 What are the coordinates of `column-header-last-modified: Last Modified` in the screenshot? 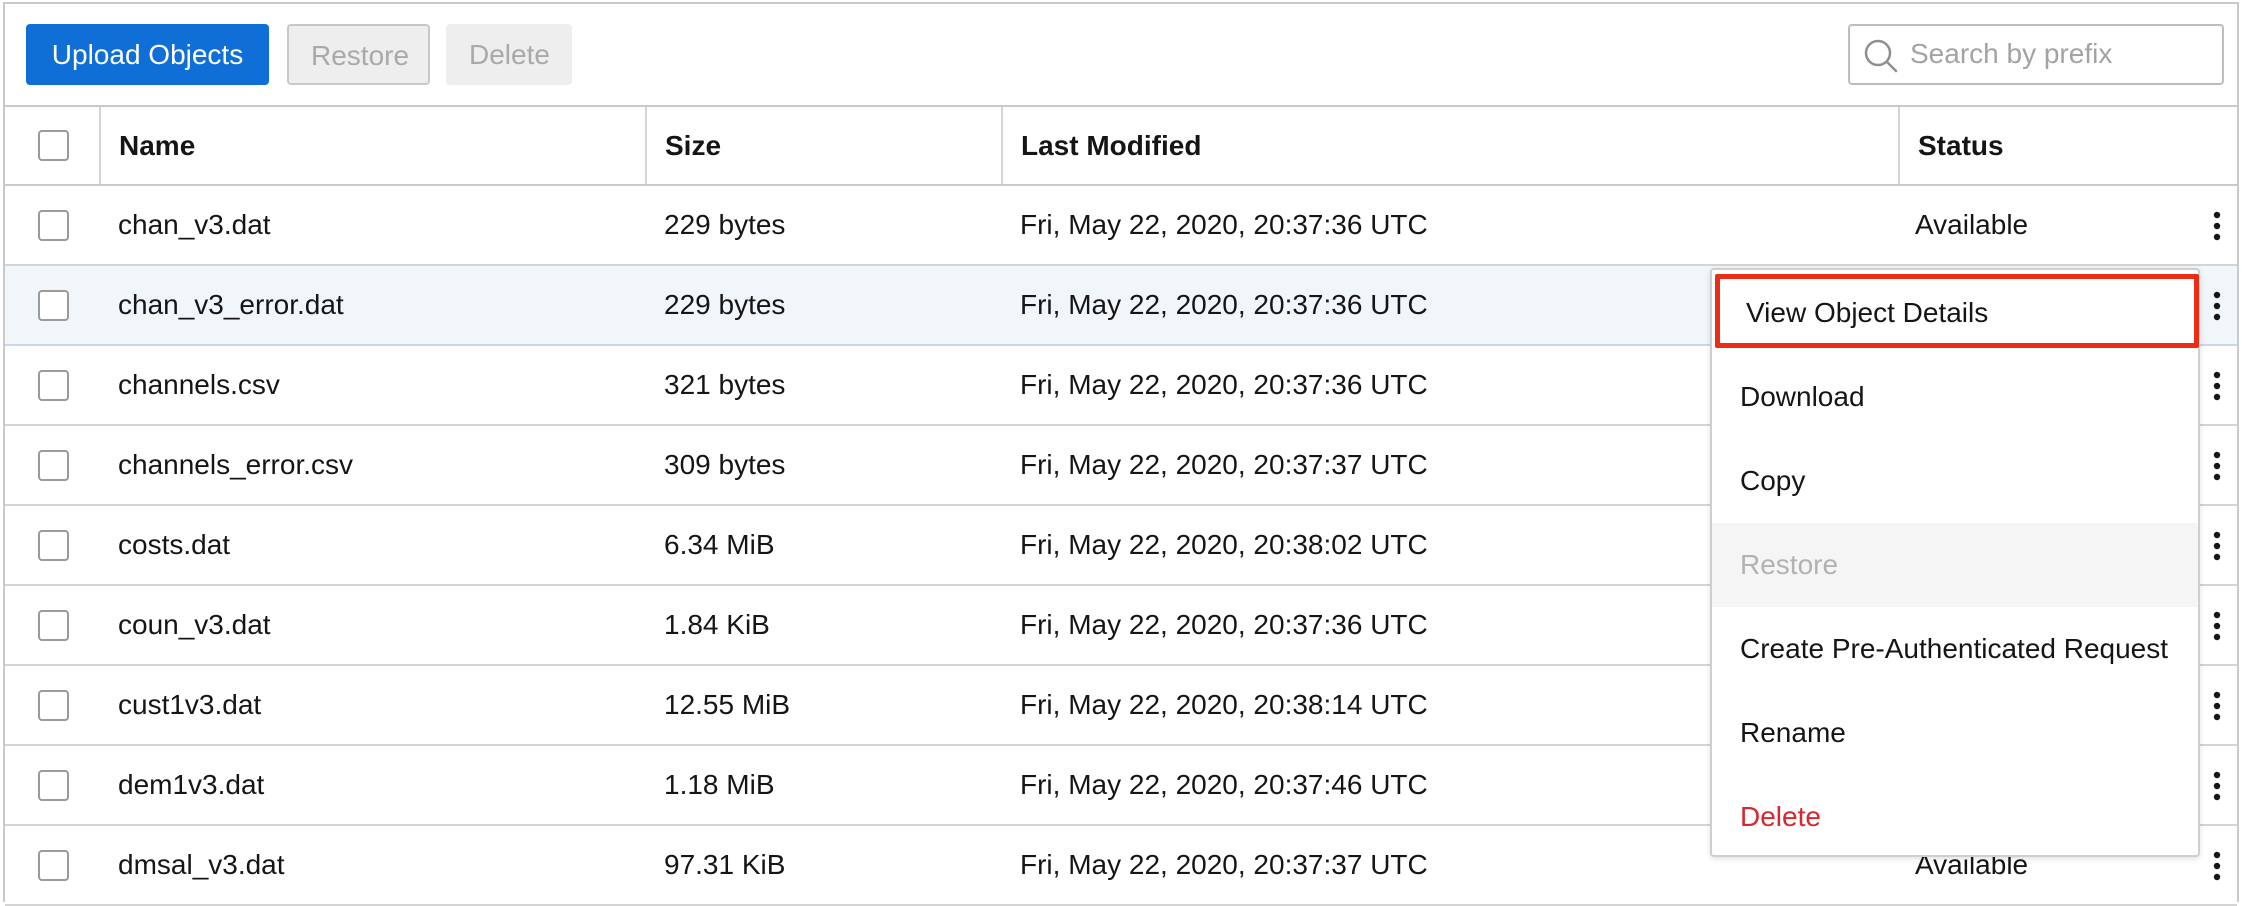 It's located at (1449, 145).